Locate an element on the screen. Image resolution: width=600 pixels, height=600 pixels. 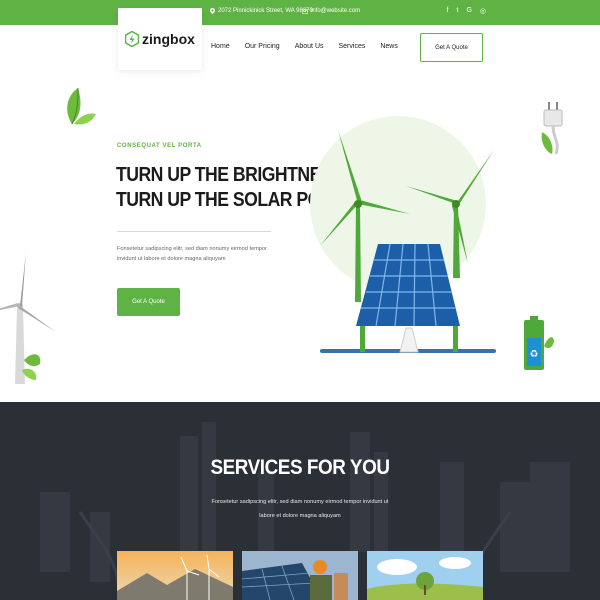
leaf-icon is located at coordinates (81, 106).